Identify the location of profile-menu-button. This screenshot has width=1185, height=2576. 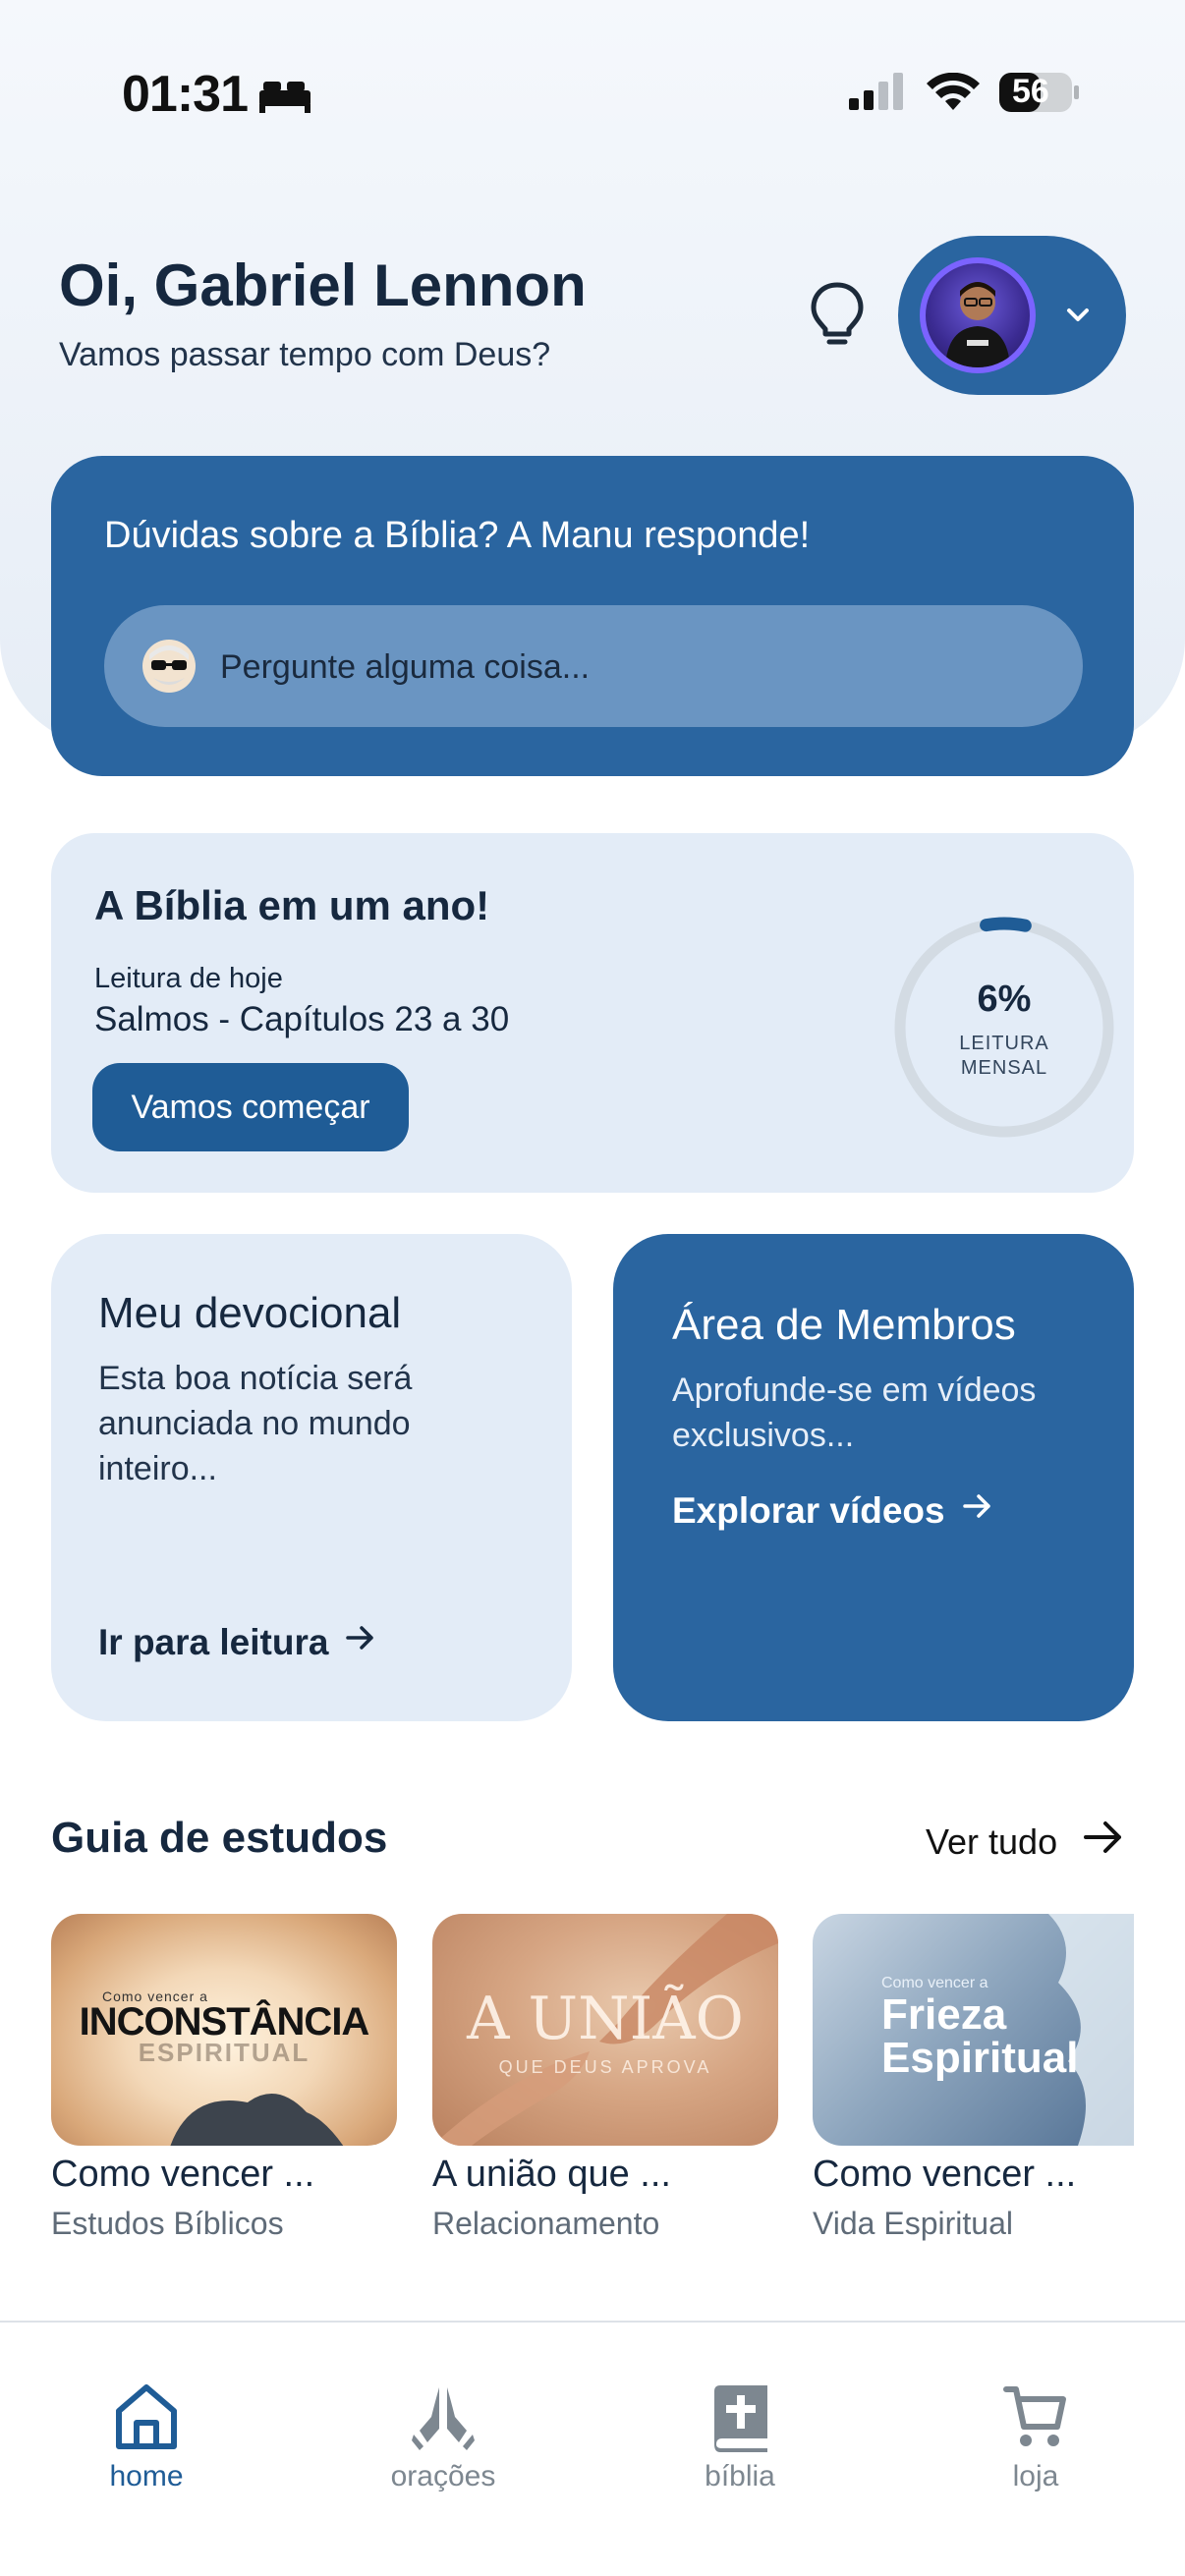
(1012, 315).